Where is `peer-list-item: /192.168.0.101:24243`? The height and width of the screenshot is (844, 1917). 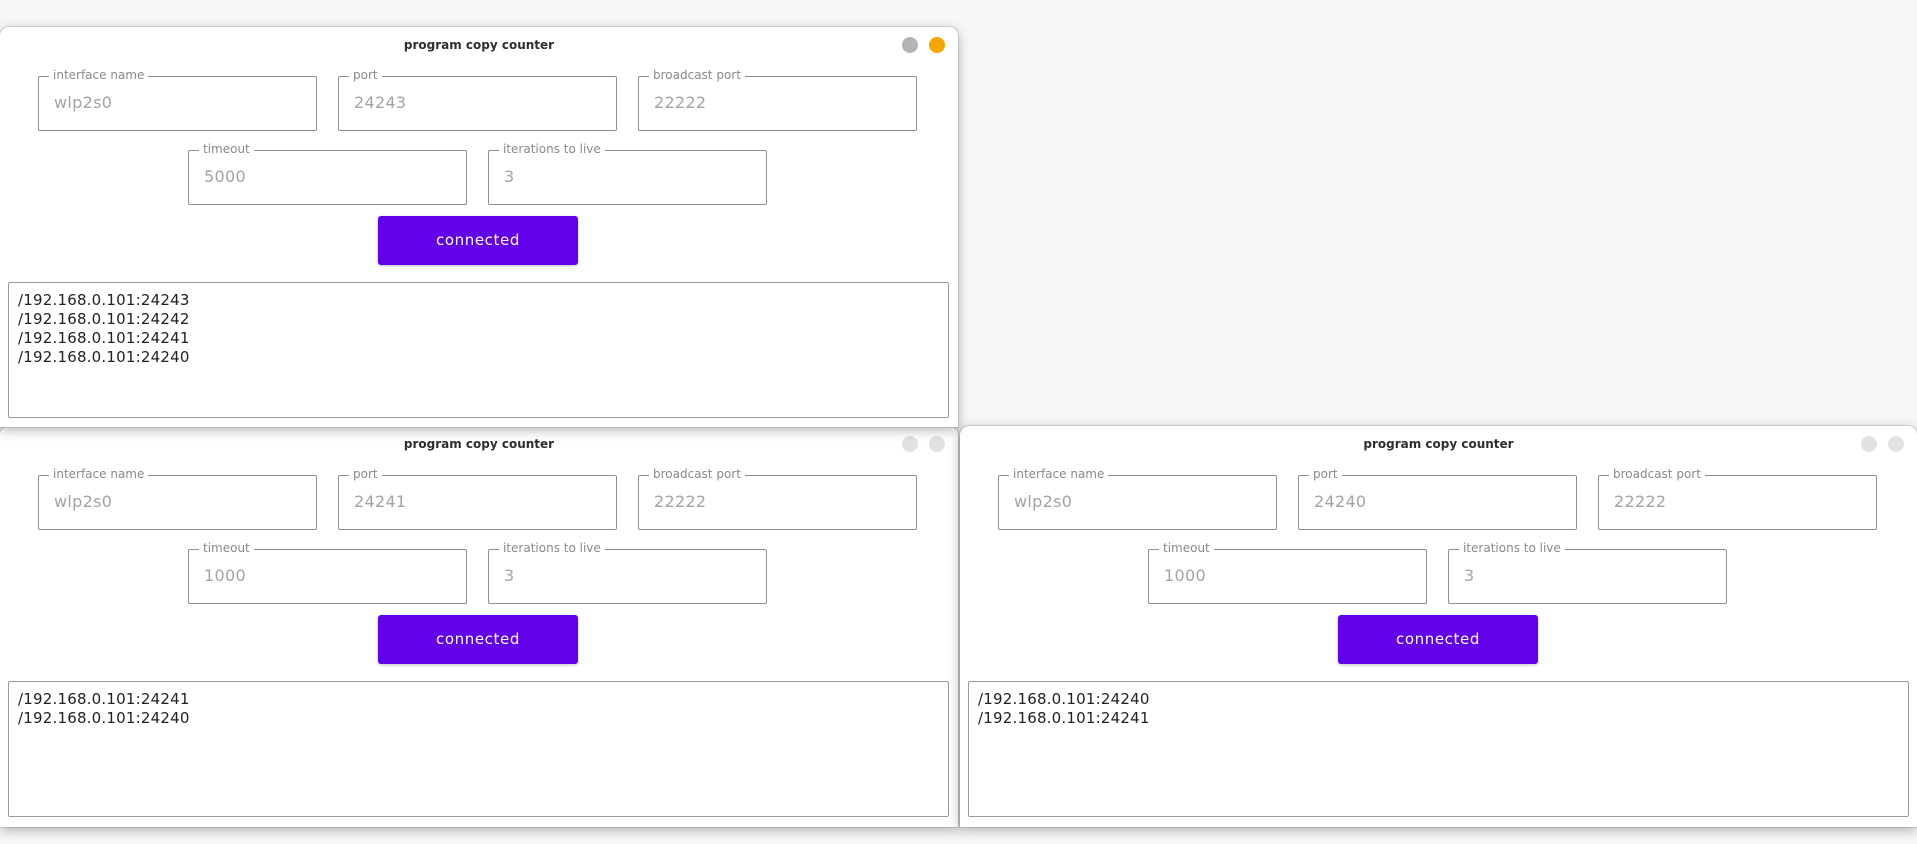
peer-list-item: /192.168.0.101:24243 is located at coordinates (104, 300).